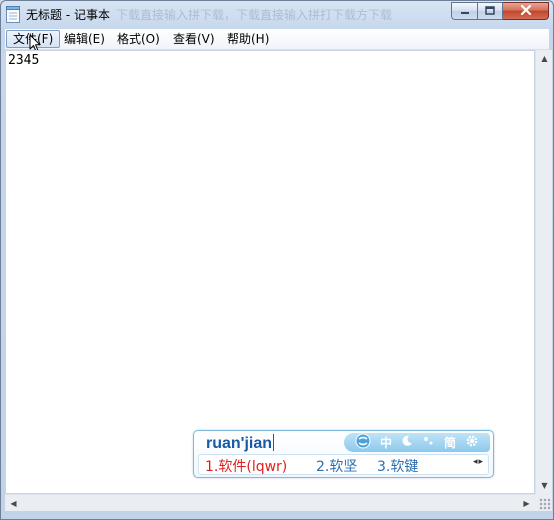 Image resolution: width=554 pixels, height=520 pixels. I want to click on ime-candidate-window: ruan'jian 中 简 1.软件(lqwr) 2.软坚 3.软键 ◂▸, so click(343, 454).